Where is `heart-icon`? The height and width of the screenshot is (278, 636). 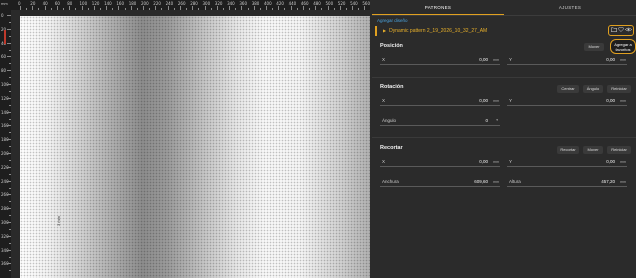 heart-icon is located at coordinates (620, 30).